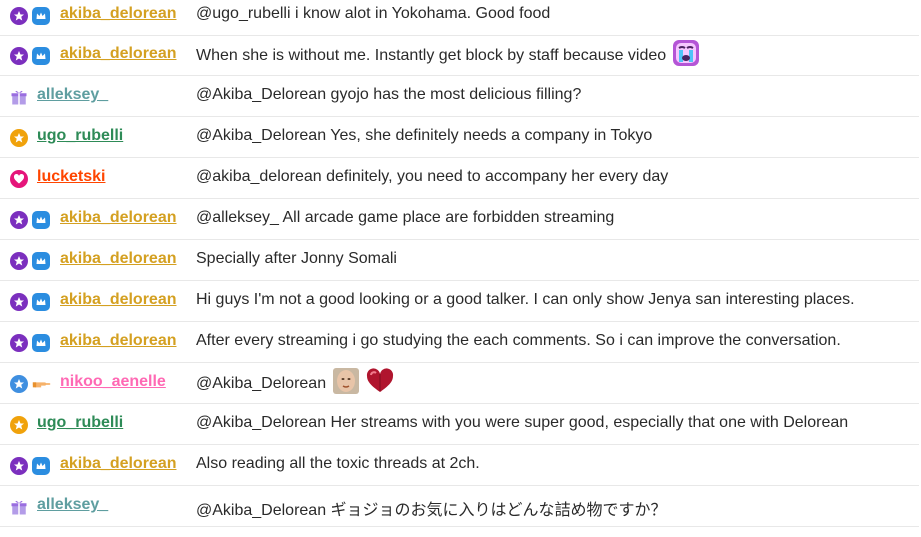 Image resolution: width=921 pixels, height=537 pixels. I want to click on message-text: Specially after Jonny Somali, so click(296, 258).